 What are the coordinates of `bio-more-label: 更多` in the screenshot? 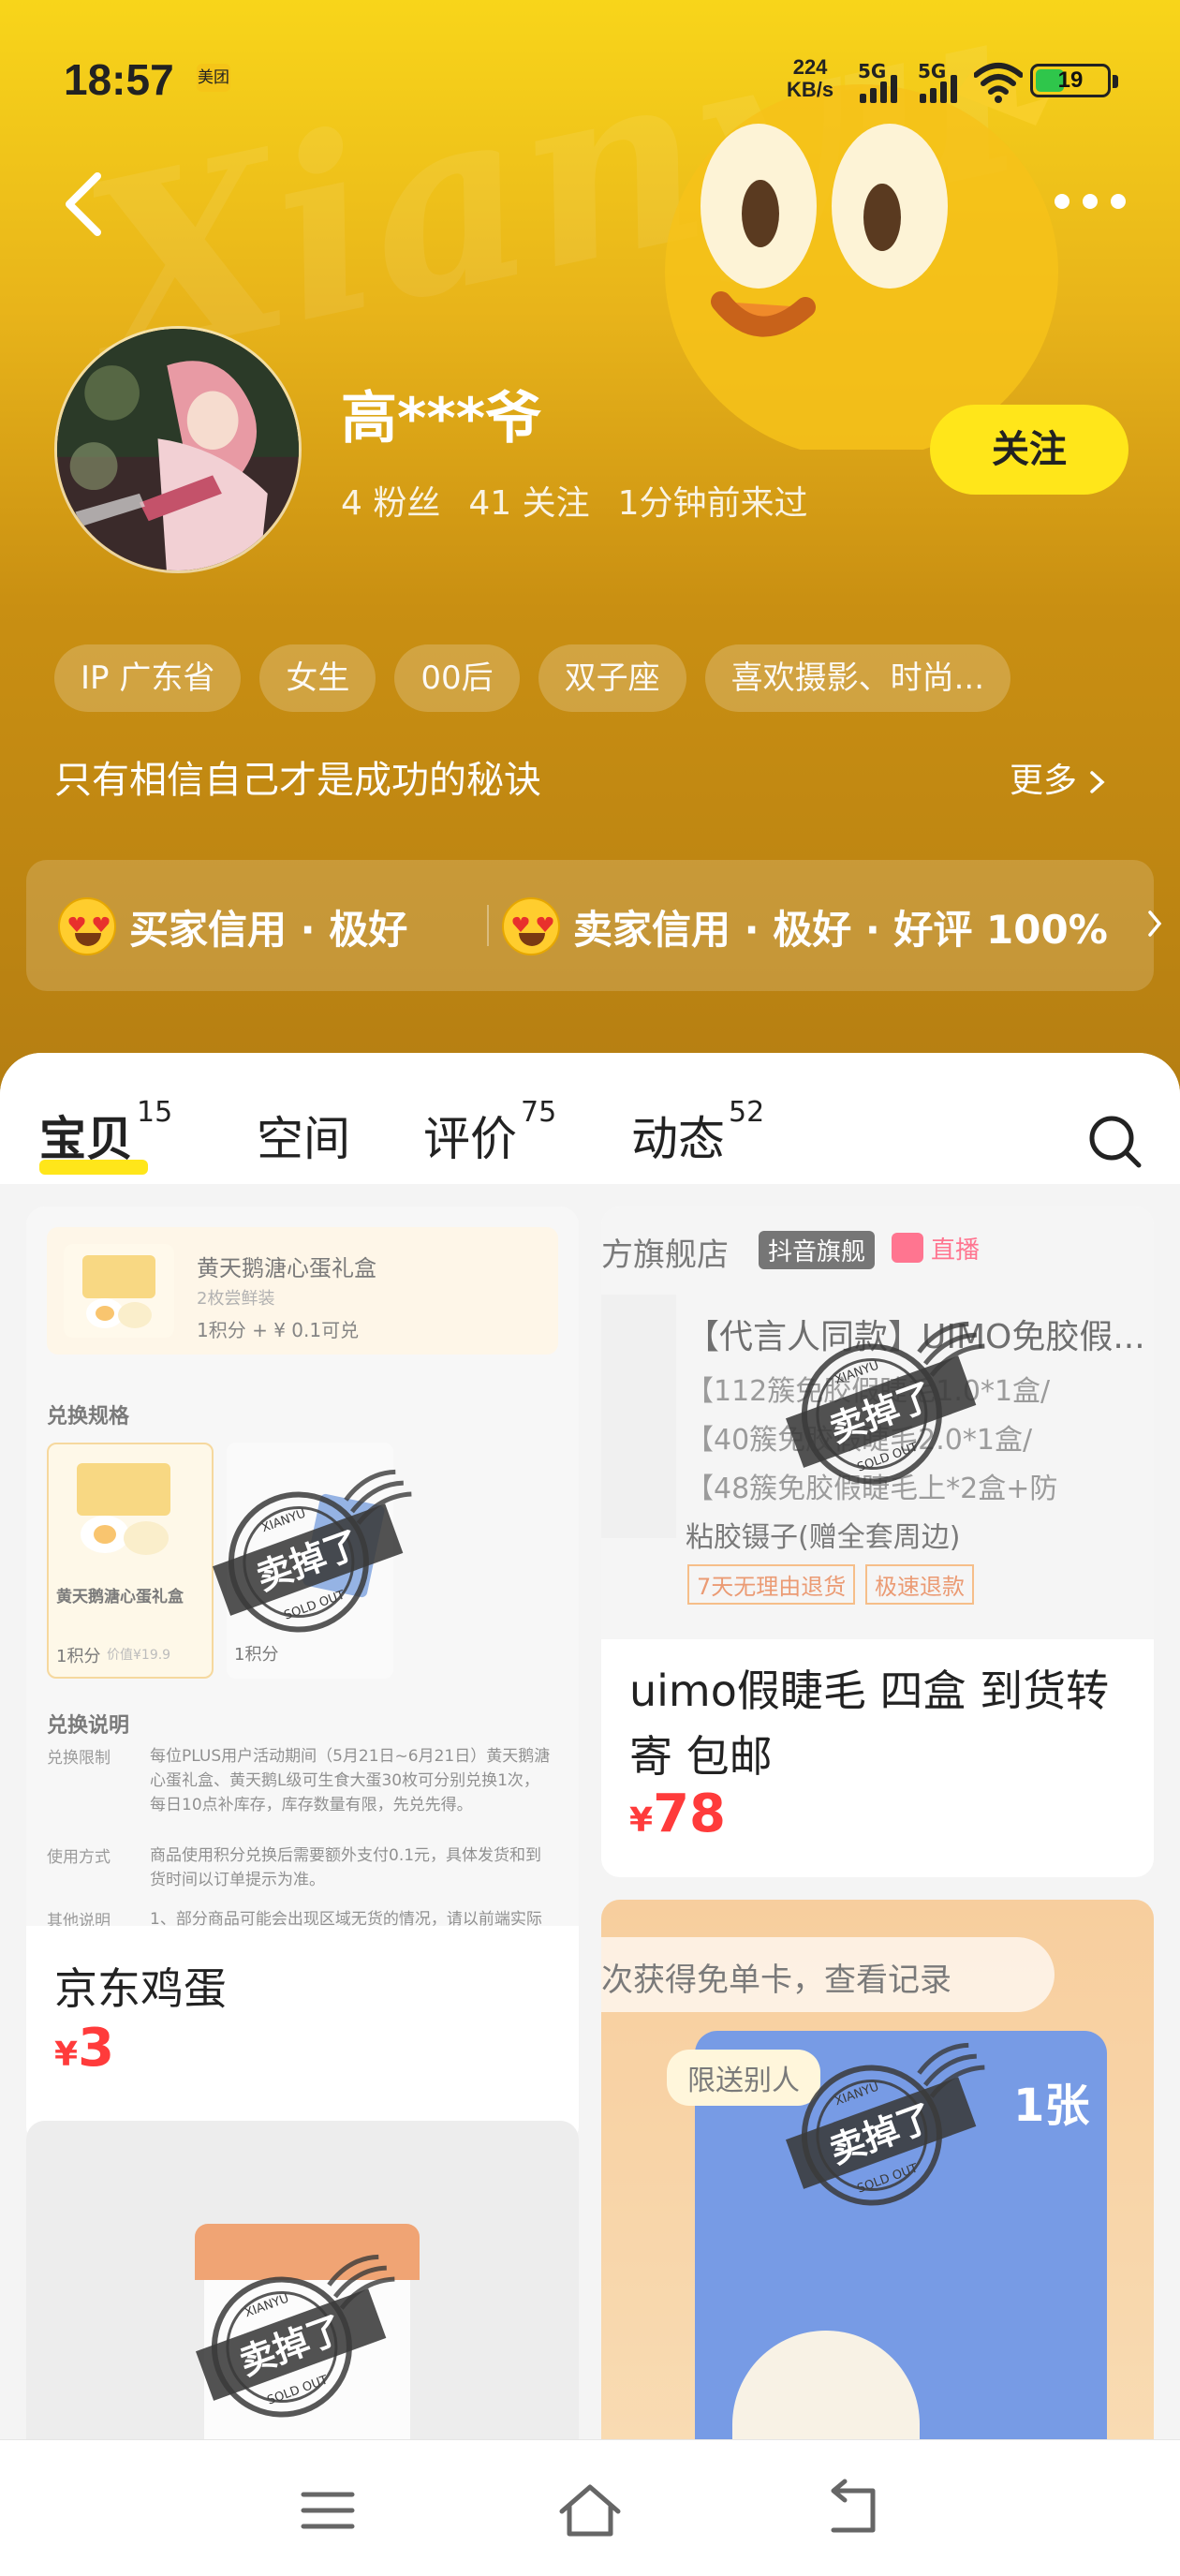 It's located at (1044, 781).